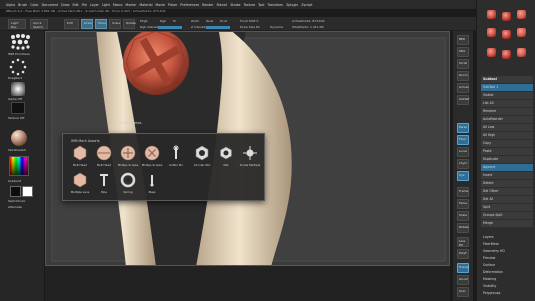  What do you see at coordinates (129, 24) in the screenshot?
I see `rotate-button: Rotate` at bounding box center [129, 24].